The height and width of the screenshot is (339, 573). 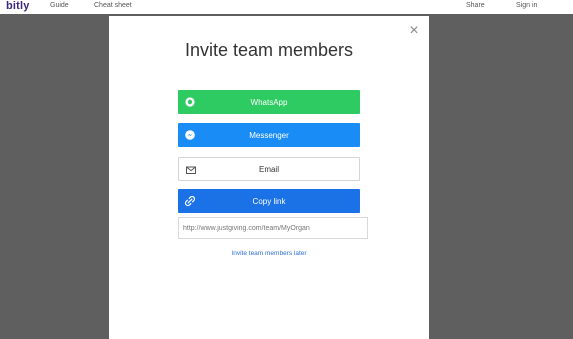 I want to click on nav-item-guide: Guide, so click(x=59, y=5).